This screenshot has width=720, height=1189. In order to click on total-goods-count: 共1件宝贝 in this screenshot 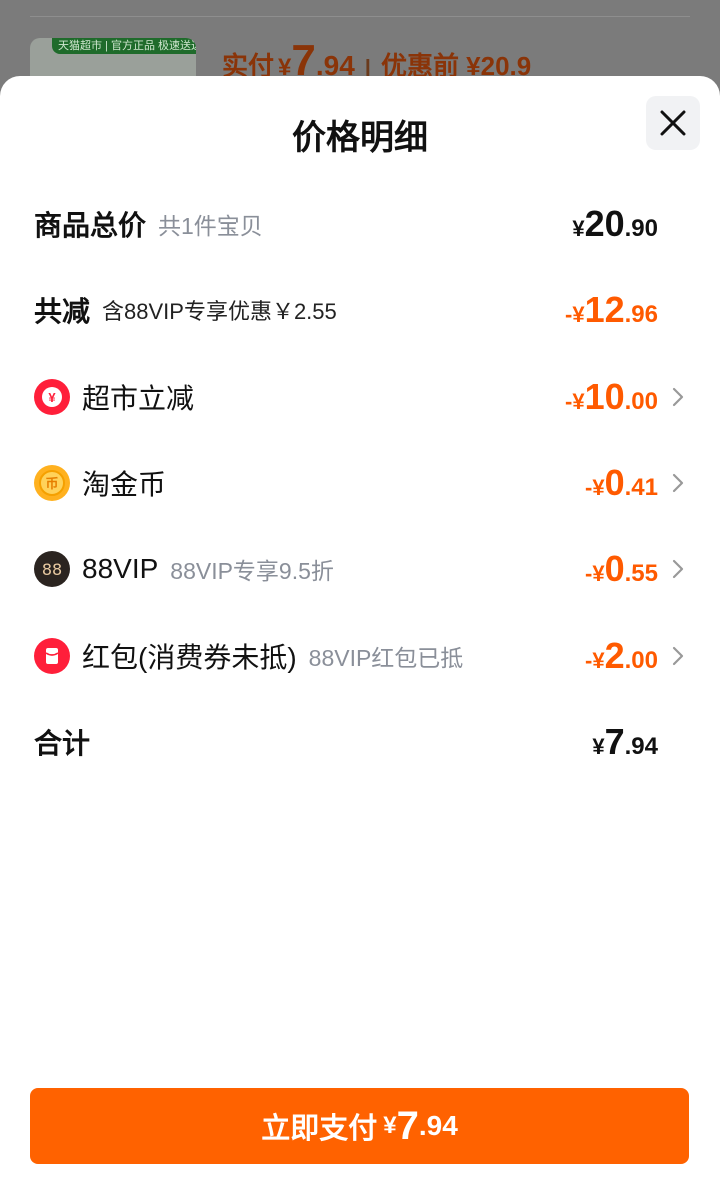, I will do `click(210, 226)`.